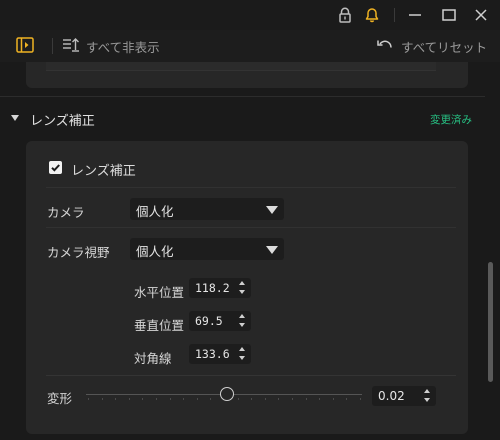 The width and height of the screenshot is (500, 440). I want to click on lock-icon, so click(345, 15).